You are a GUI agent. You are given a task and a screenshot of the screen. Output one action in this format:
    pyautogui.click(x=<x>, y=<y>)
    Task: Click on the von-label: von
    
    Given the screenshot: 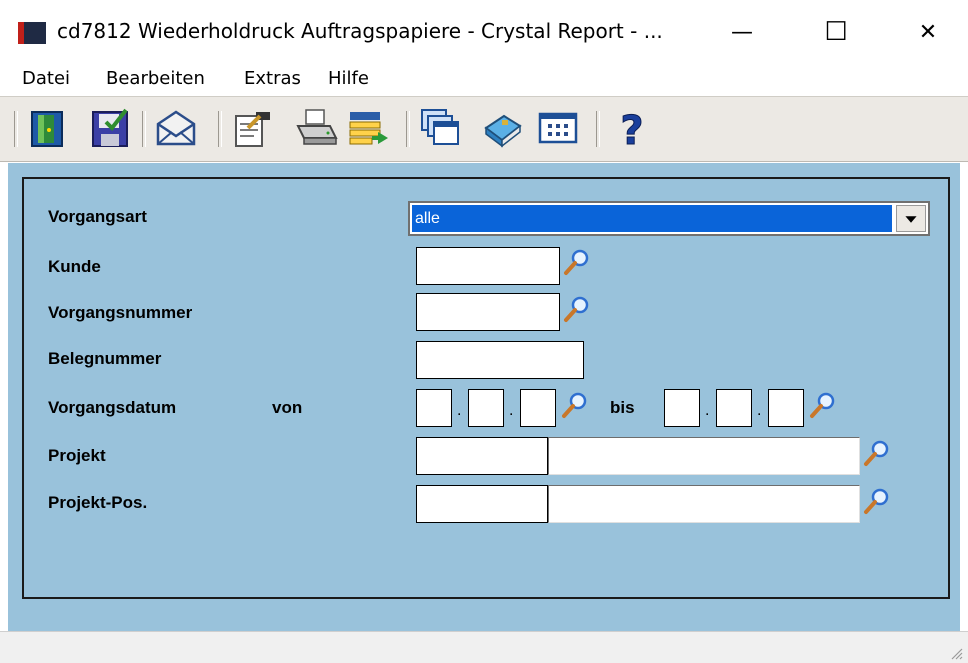 What is the action you would take?
    pyautogui.click(x=287, y=407)
    